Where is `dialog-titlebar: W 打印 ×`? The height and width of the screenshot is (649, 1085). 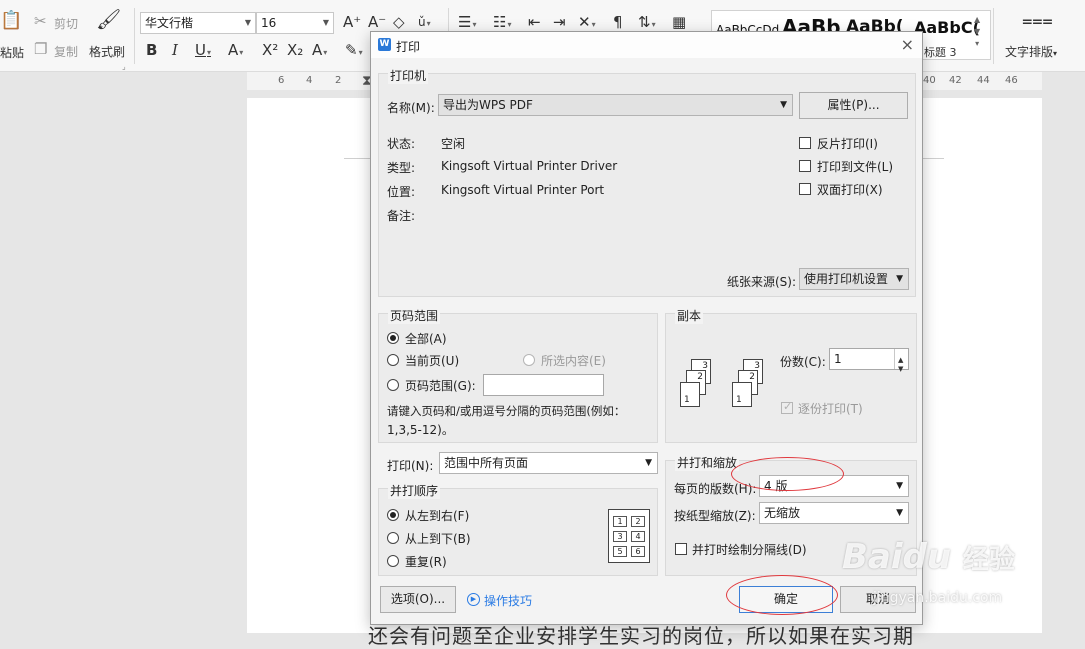 dialog-titlebar: W 打印 × is located at coordinates (646, 45).